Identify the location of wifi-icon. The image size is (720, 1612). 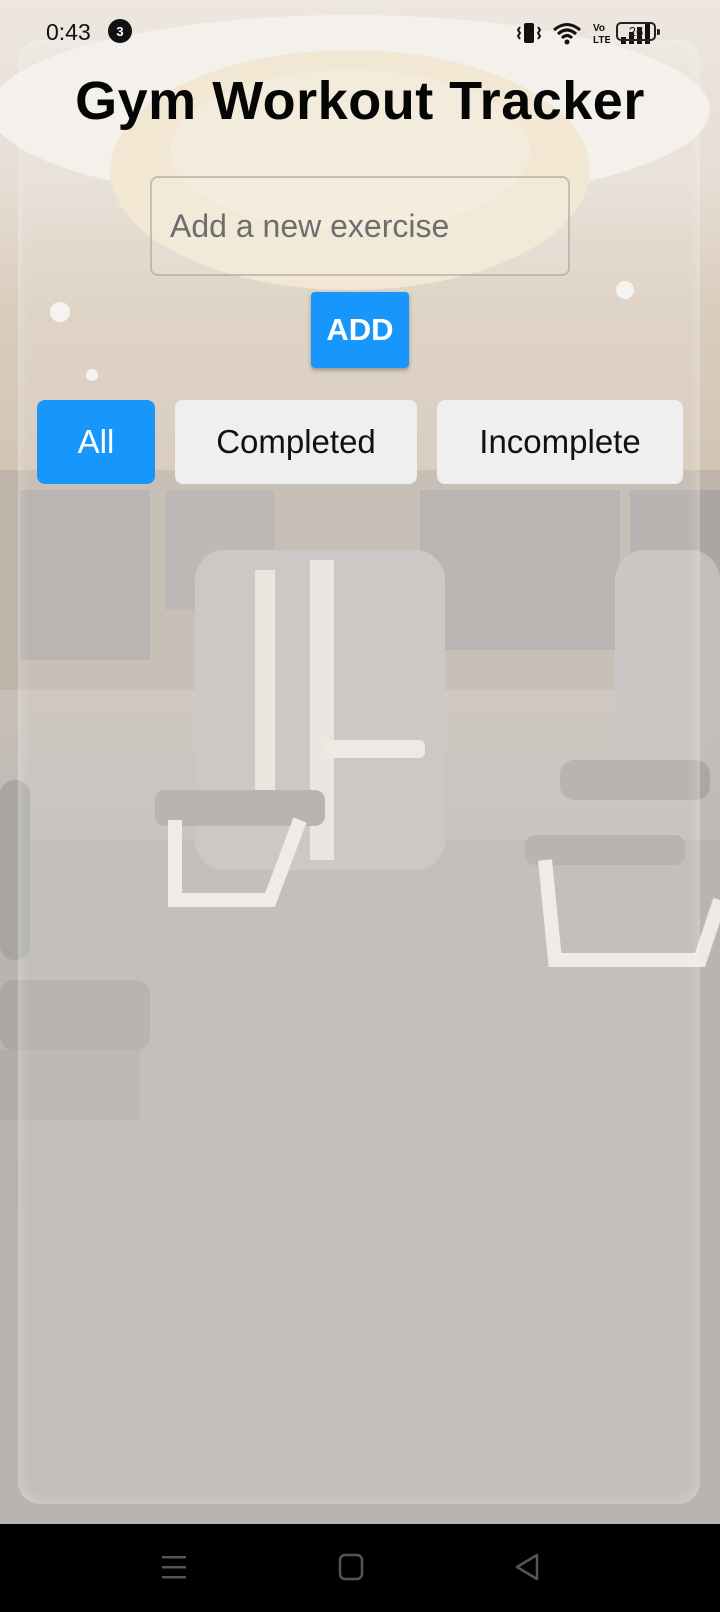
(567, 34).